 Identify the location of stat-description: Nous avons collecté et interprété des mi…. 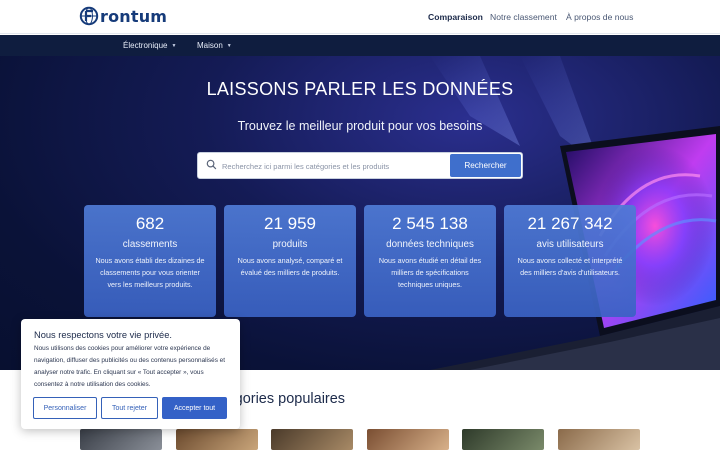
(570, 266).